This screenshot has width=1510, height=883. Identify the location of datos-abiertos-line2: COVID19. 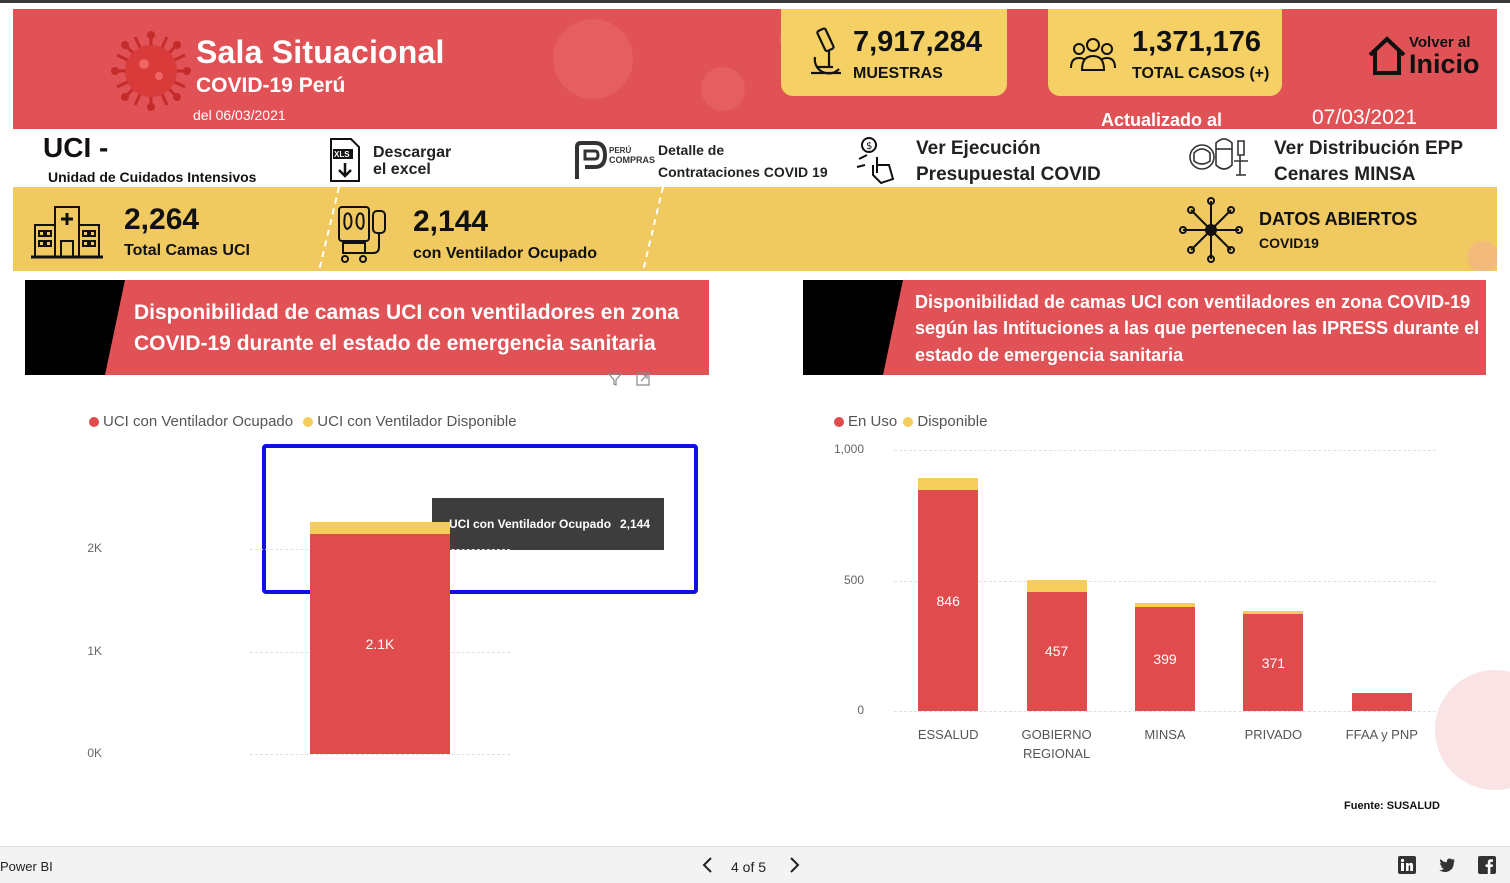
(1289, 243).